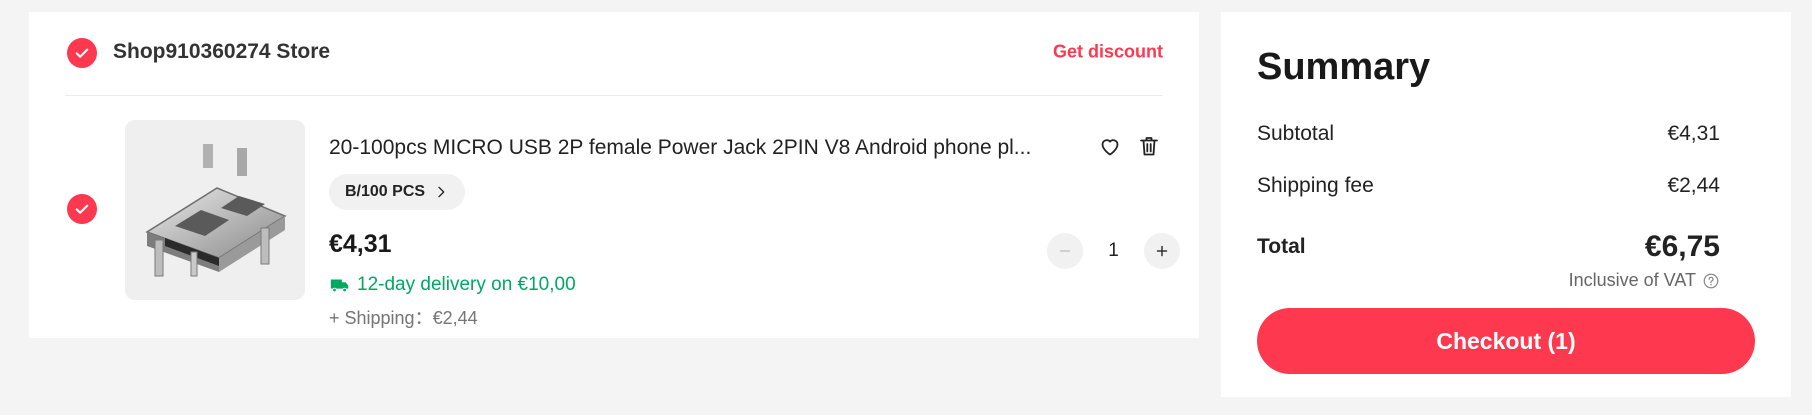 The image size is (1812, 415). Describe the element at coordinates (1281, 246) in the screenshot. I see `total-label: Total` at that location.